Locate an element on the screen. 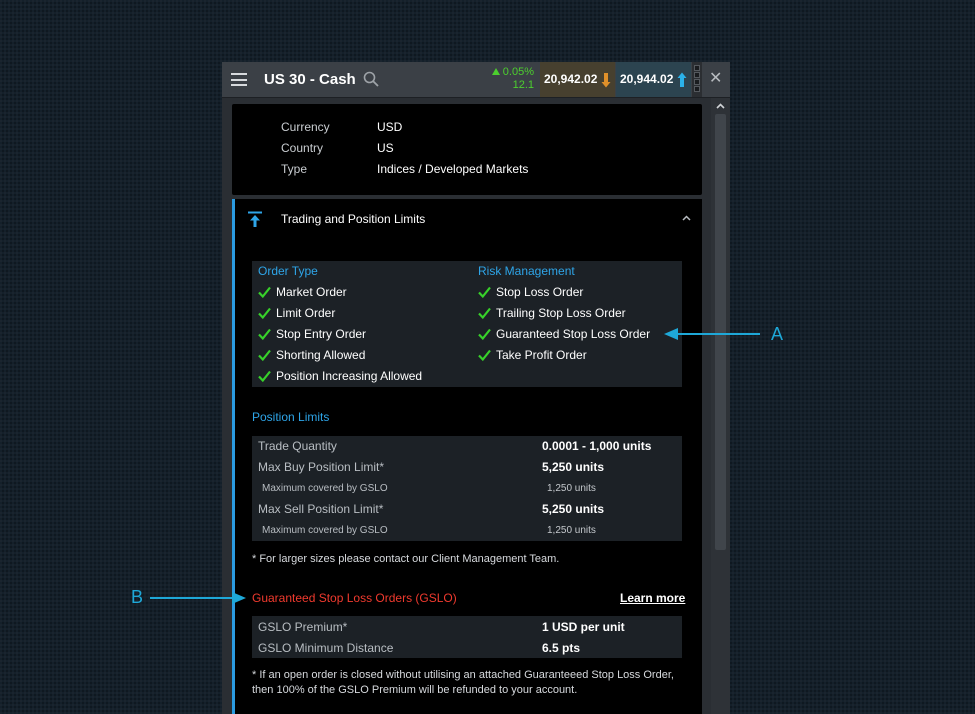  risk-management-heading: Risk Management is located at coordinates (526, 271).